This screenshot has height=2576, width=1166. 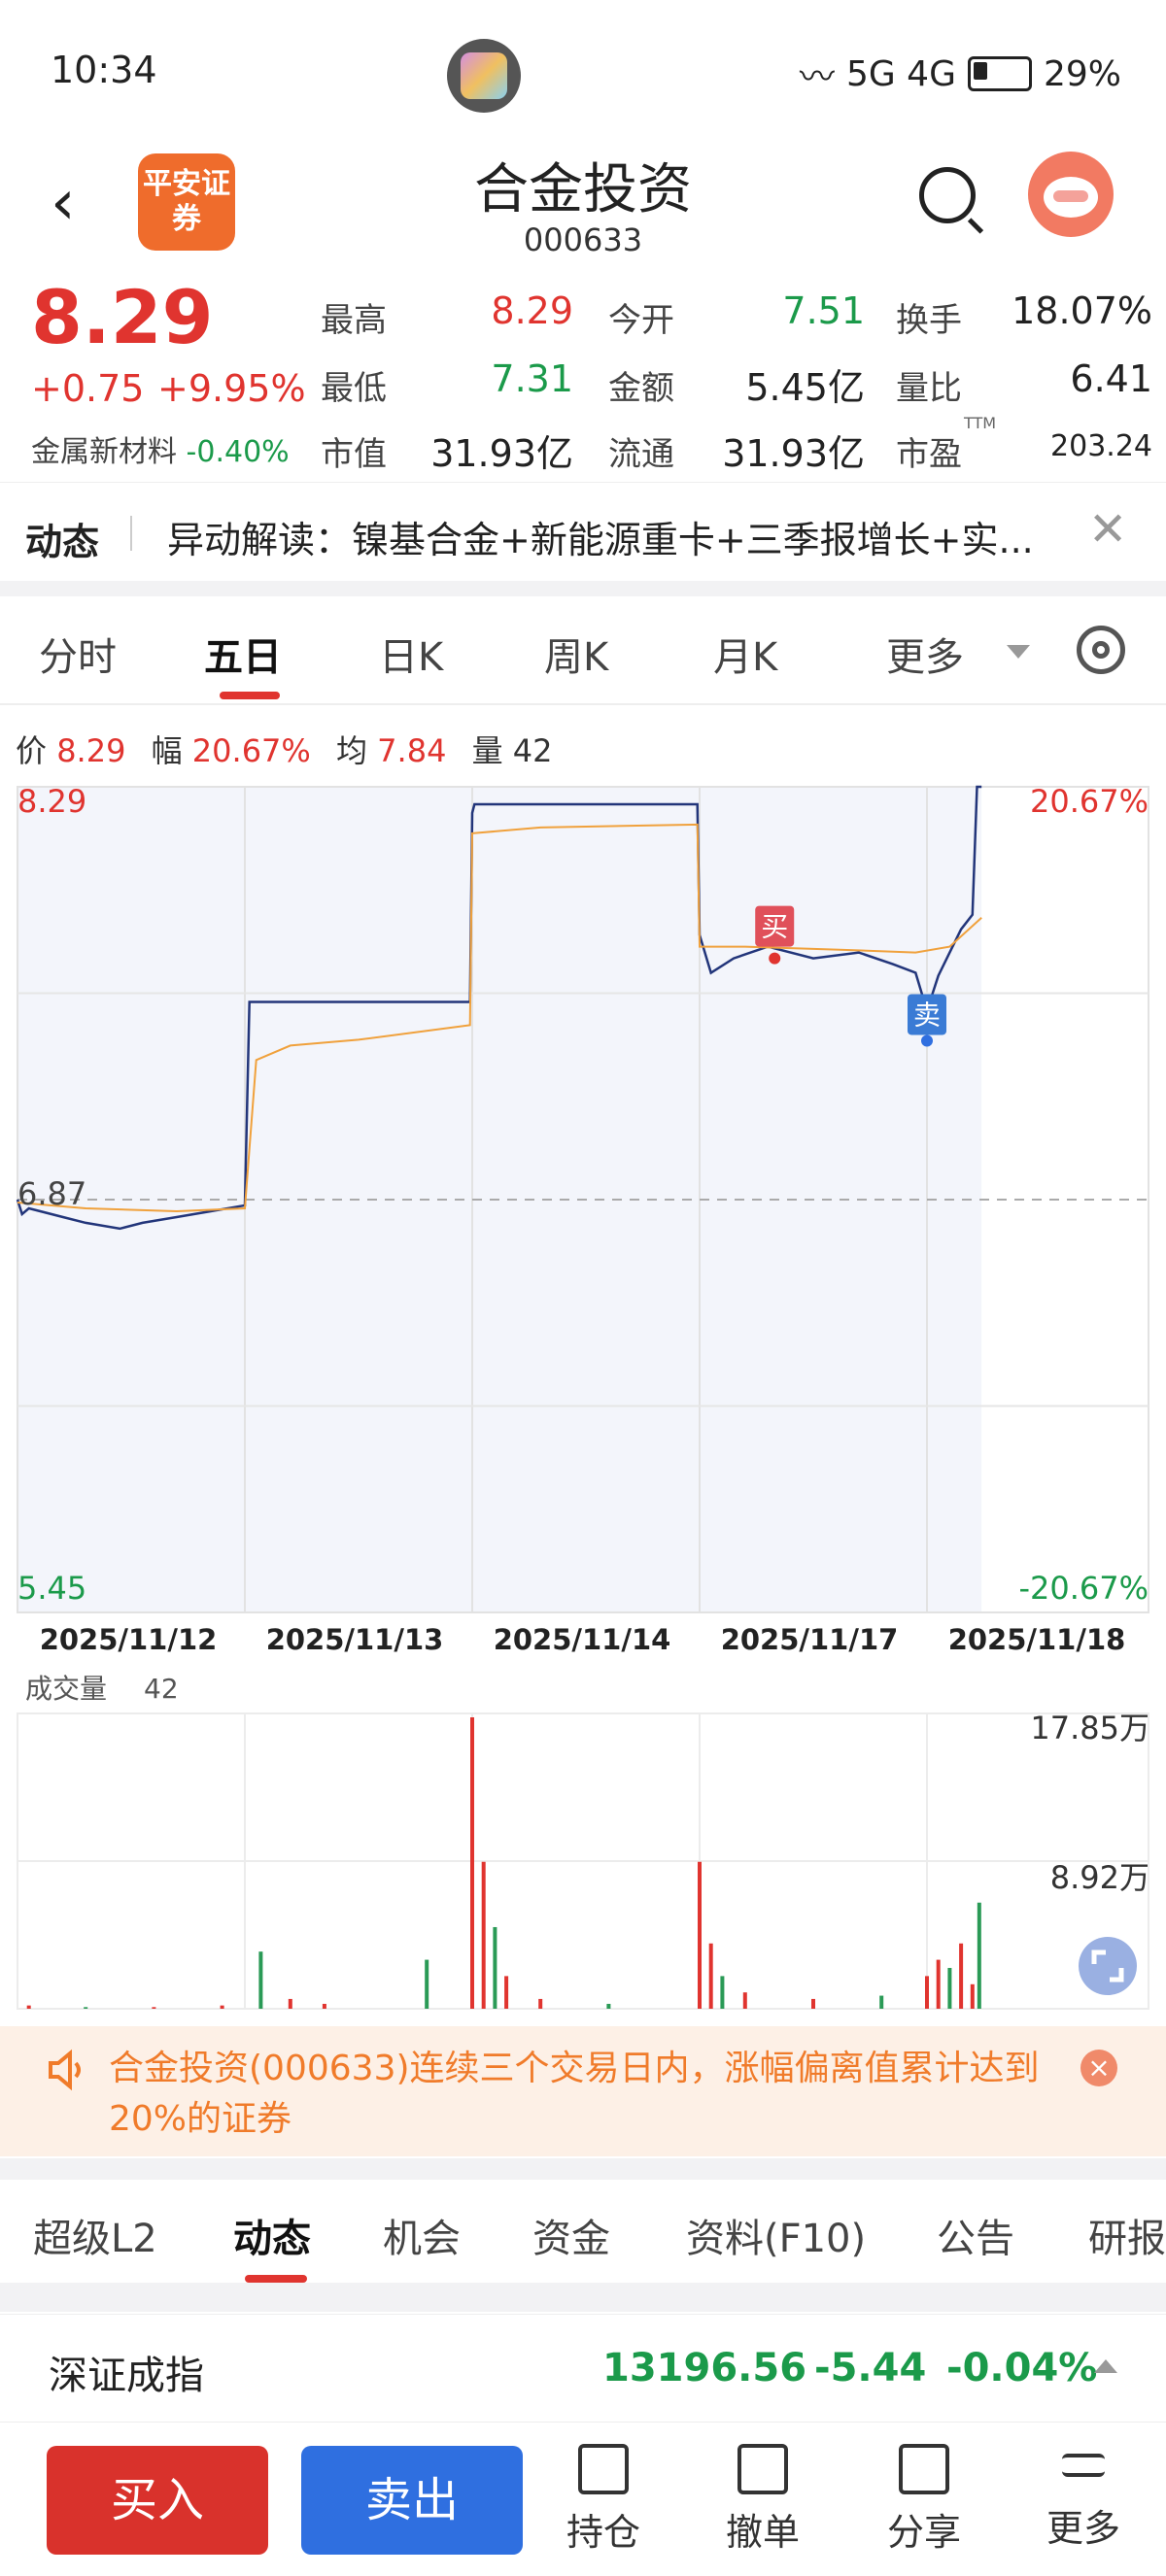 I want to click on vol-value: 42, so click(x=532, y=750).